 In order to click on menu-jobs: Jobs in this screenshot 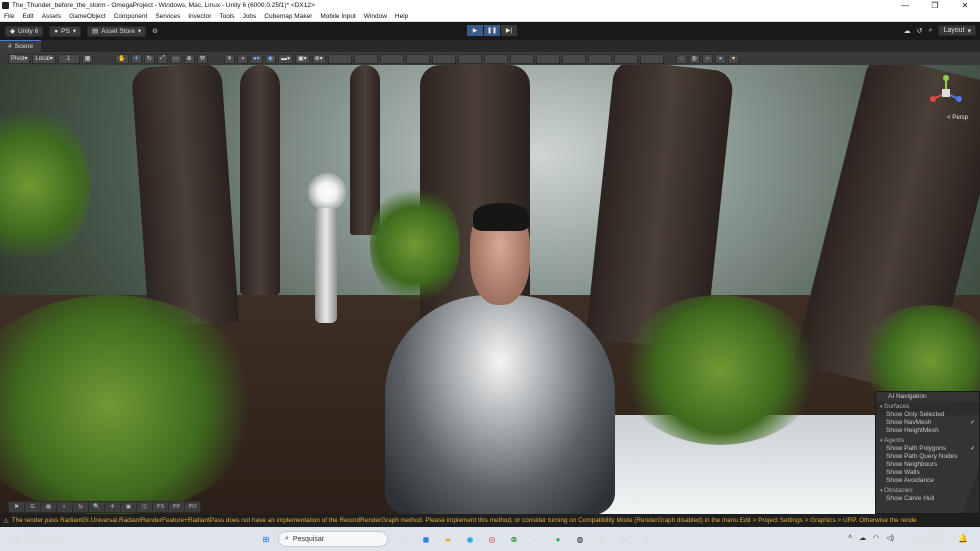, I will do `click(250, 16)`.